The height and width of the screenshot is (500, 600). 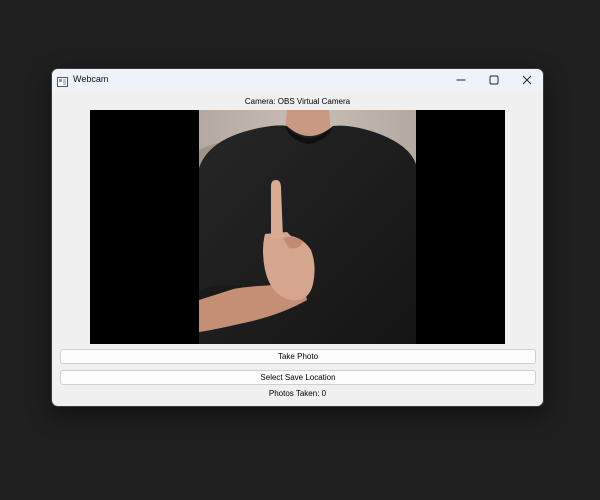 What do you see at coordinates (298, 356) in the screenshot?
I see `take-photo-button: Take Photo` at bounding box center [298, 356].